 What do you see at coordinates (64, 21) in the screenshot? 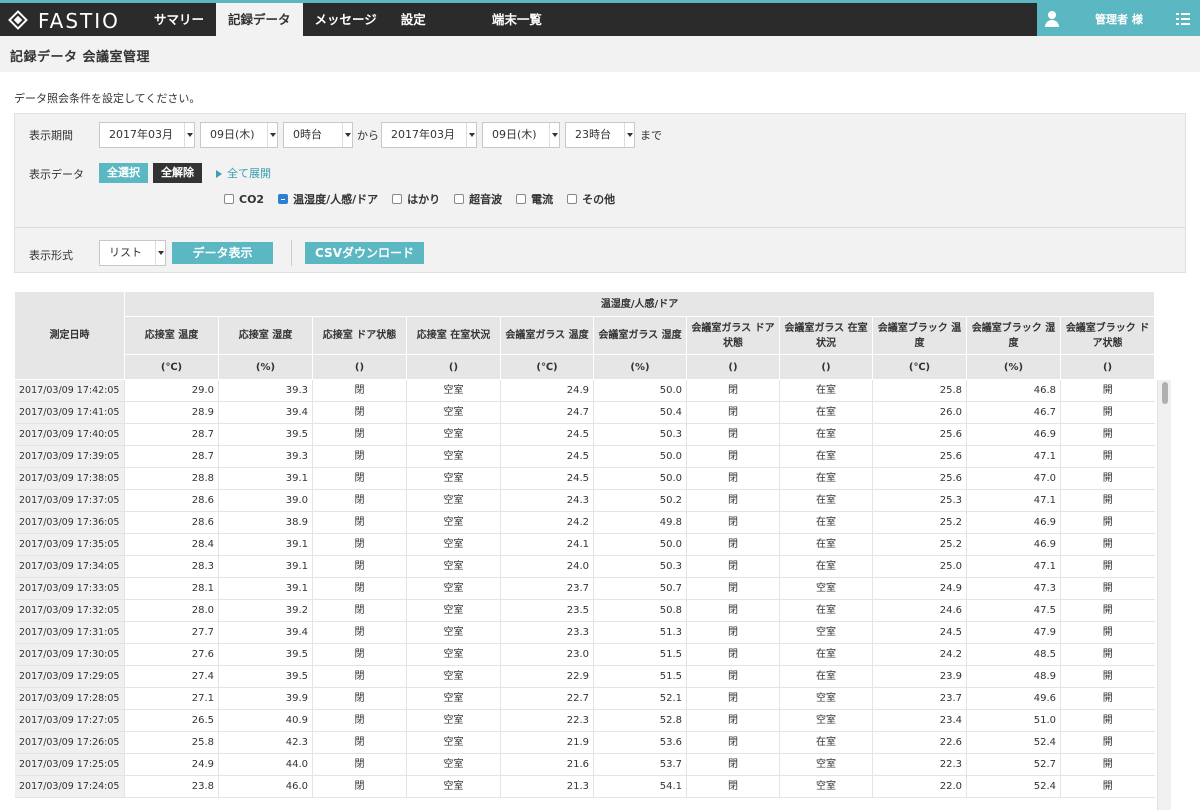
I see `brand-logo: FASTIO` at bounding box center [64, 21].